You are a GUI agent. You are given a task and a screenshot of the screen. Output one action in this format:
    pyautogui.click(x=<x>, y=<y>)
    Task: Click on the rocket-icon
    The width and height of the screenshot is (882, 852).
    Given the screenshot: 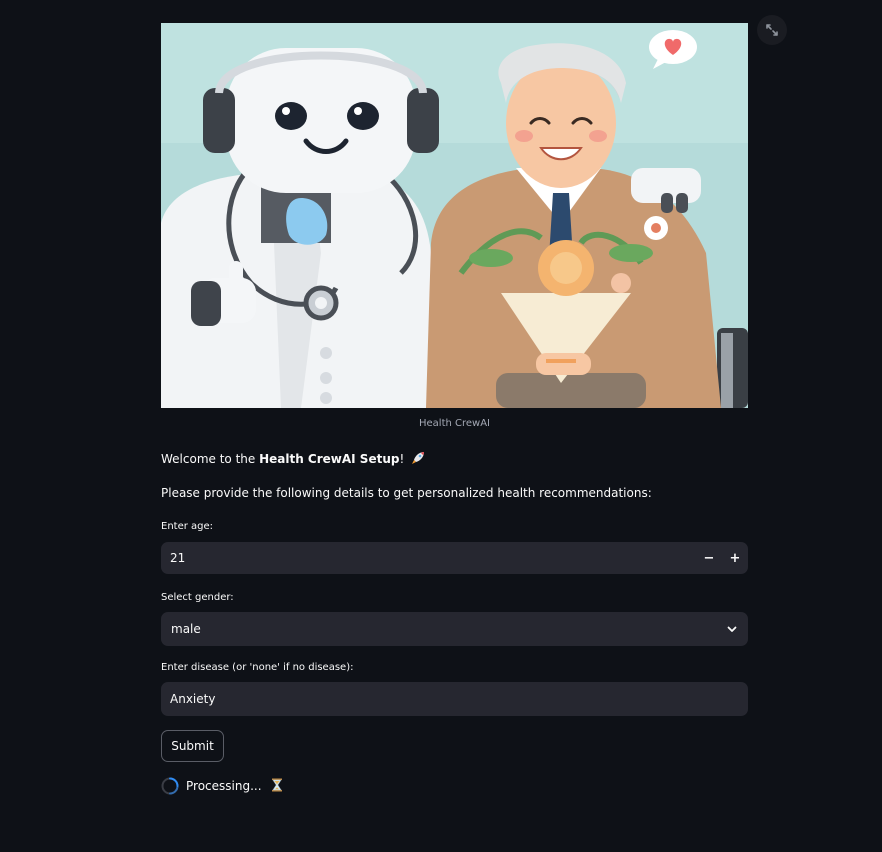 What is the action you would take?
    pyautogui.click(x=418, y=459)
    